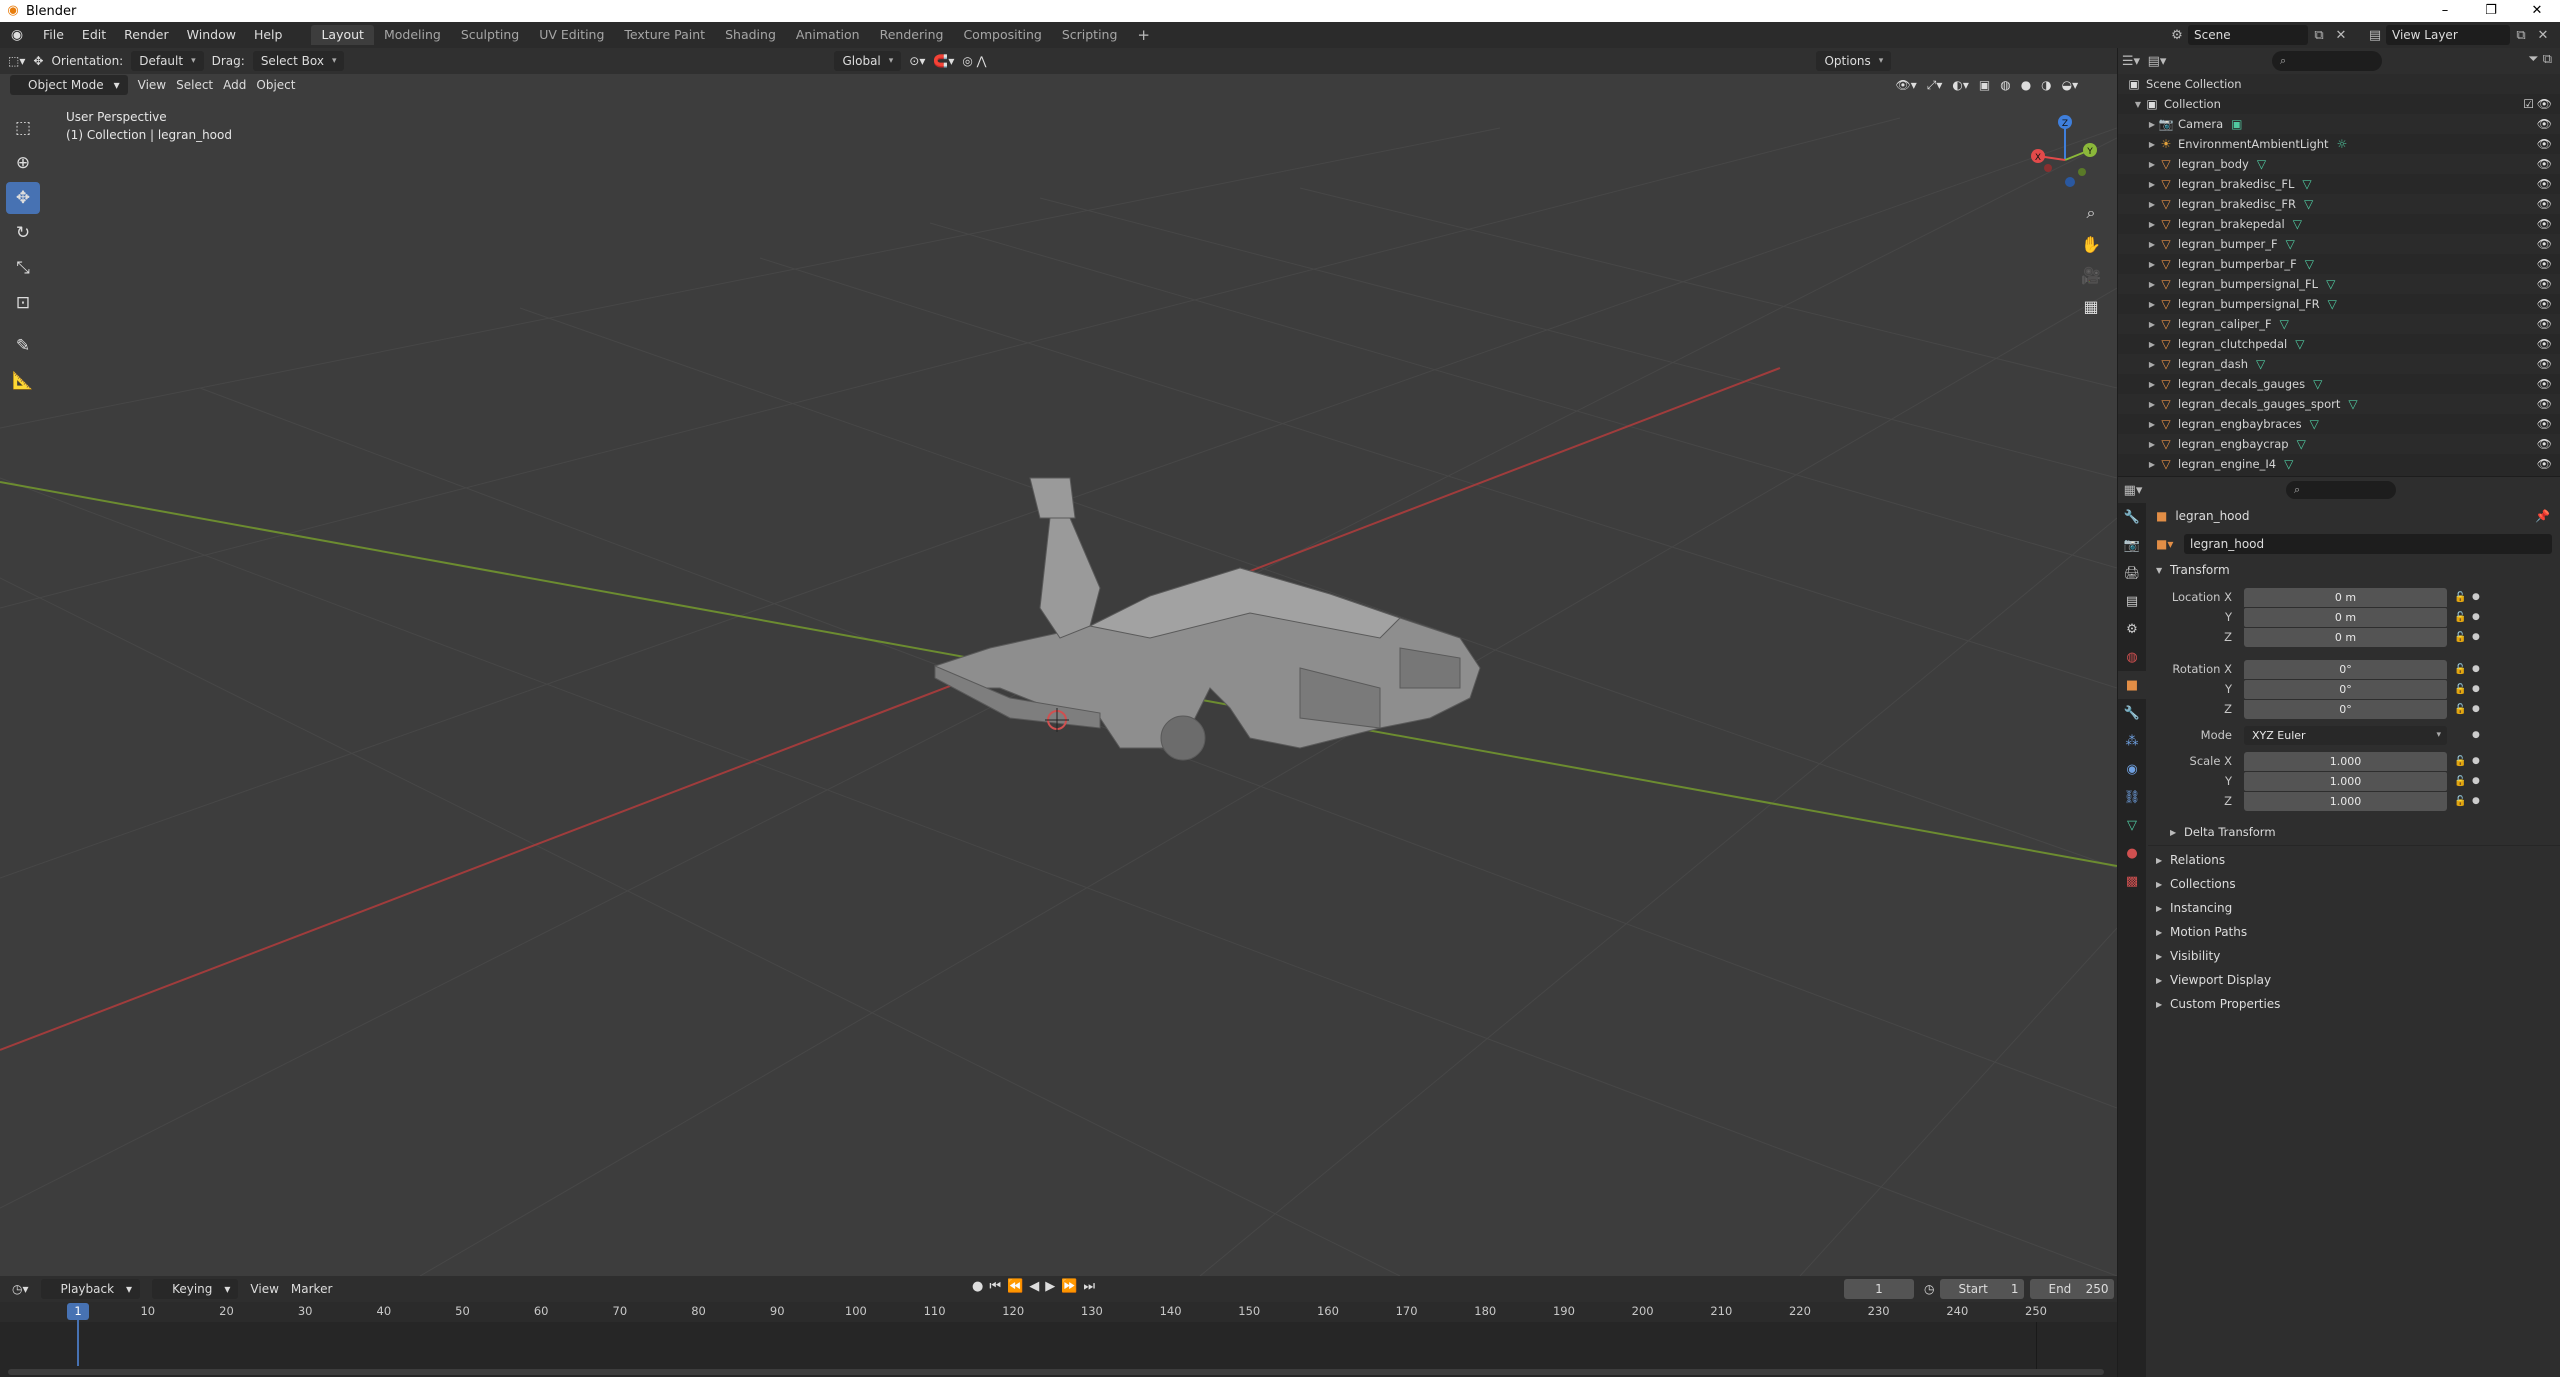  Describe the element at coordinates (2345, 735) in the screenshot. I see `rotation-mode-dropdown: XYZ Euler ▾` at that location.